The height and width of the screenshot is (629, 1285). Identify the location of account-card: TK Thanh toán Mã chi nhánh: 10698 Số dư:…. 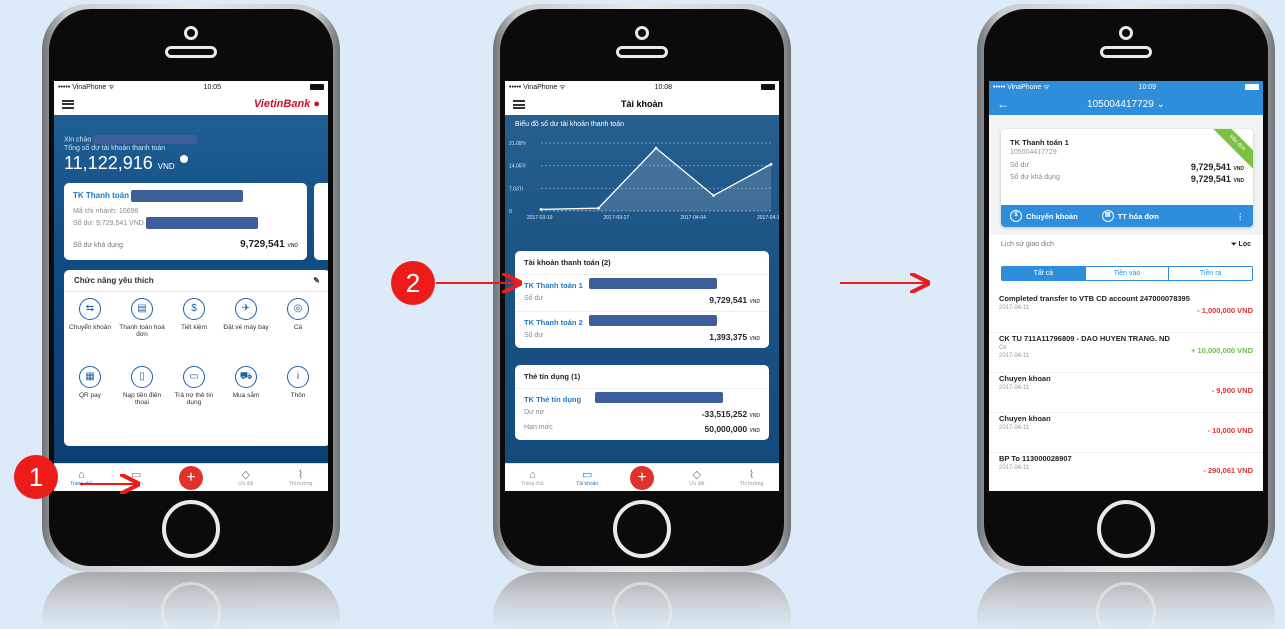
(185, 221).